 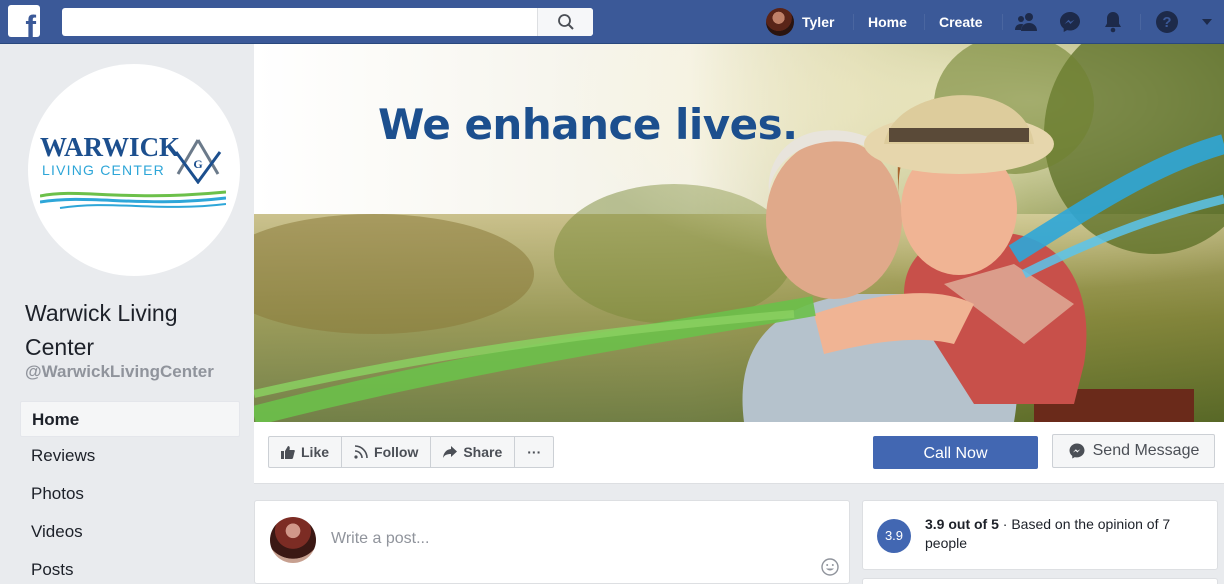 I want to click on follow-button: Follow, so click(x=387, y=452).